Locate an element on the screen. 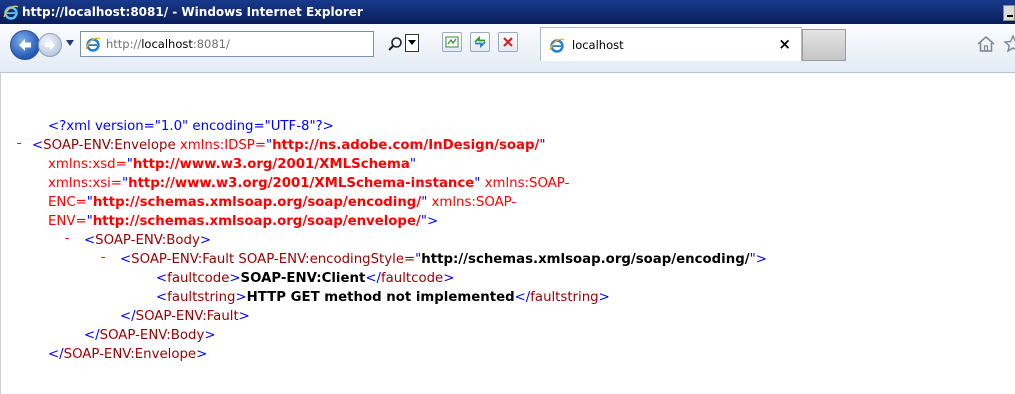 This screenshot has width=1015, height=394. ie-tab-icon is located at coordinates (557, 45).